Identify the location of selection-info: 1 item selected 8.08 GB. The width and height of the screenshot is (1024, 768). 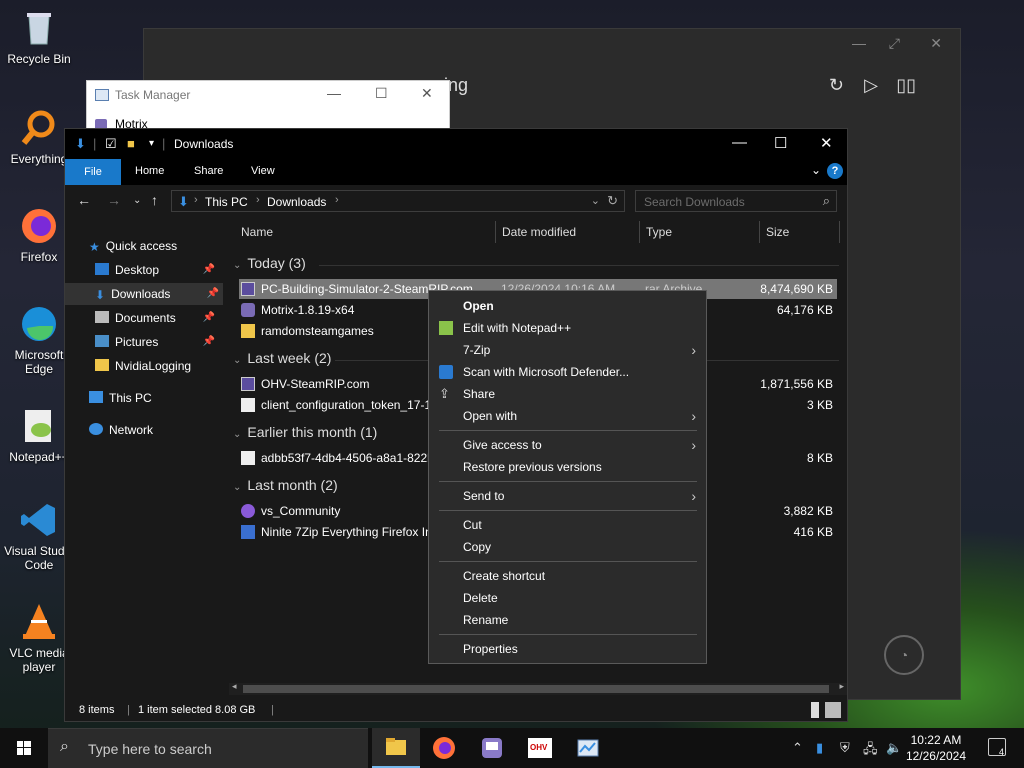
(197, 710).